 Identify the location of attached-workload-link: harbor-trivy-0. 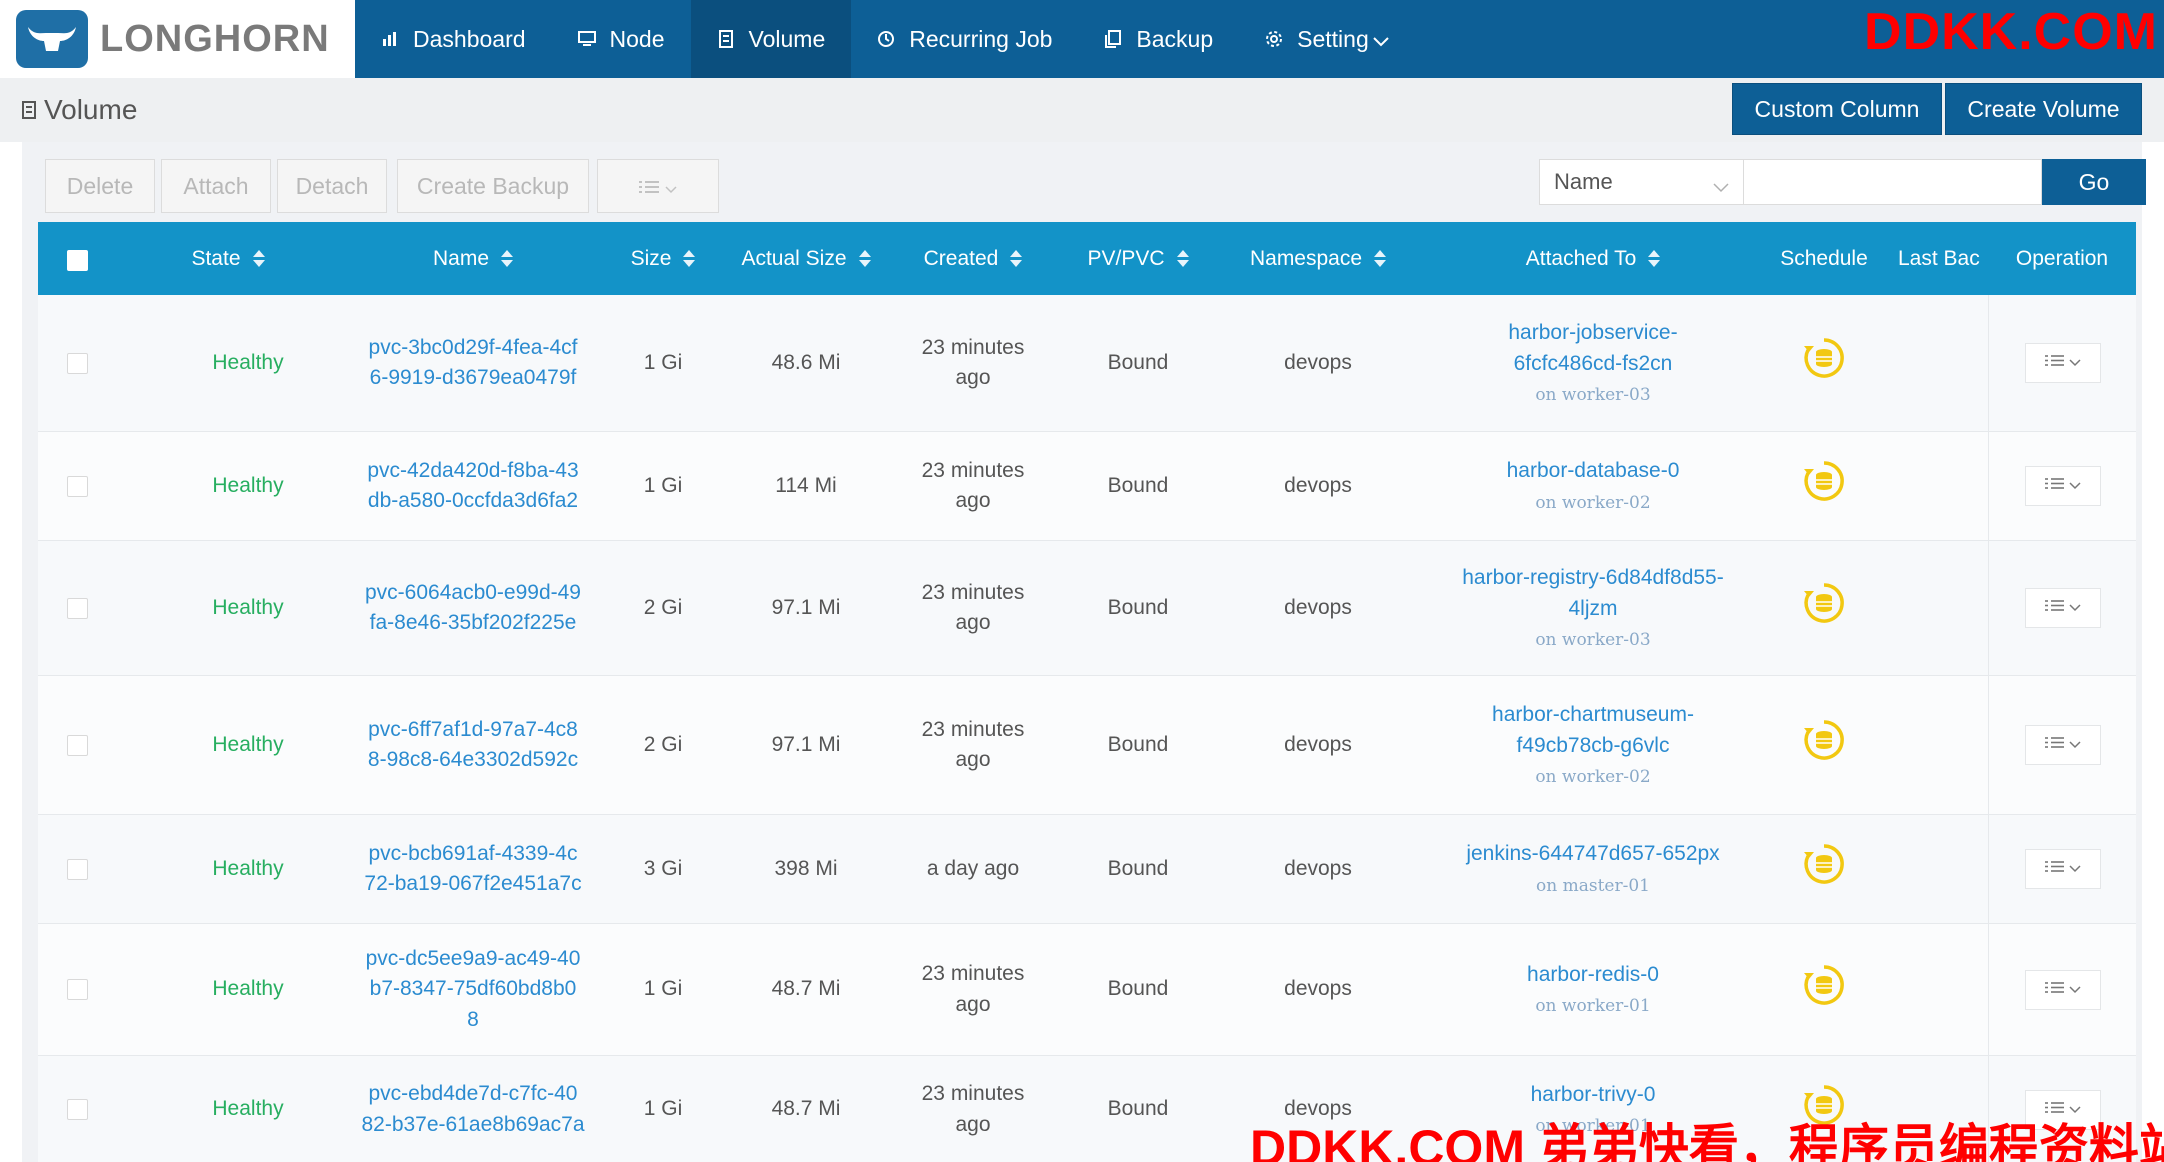
(1593, 1095).